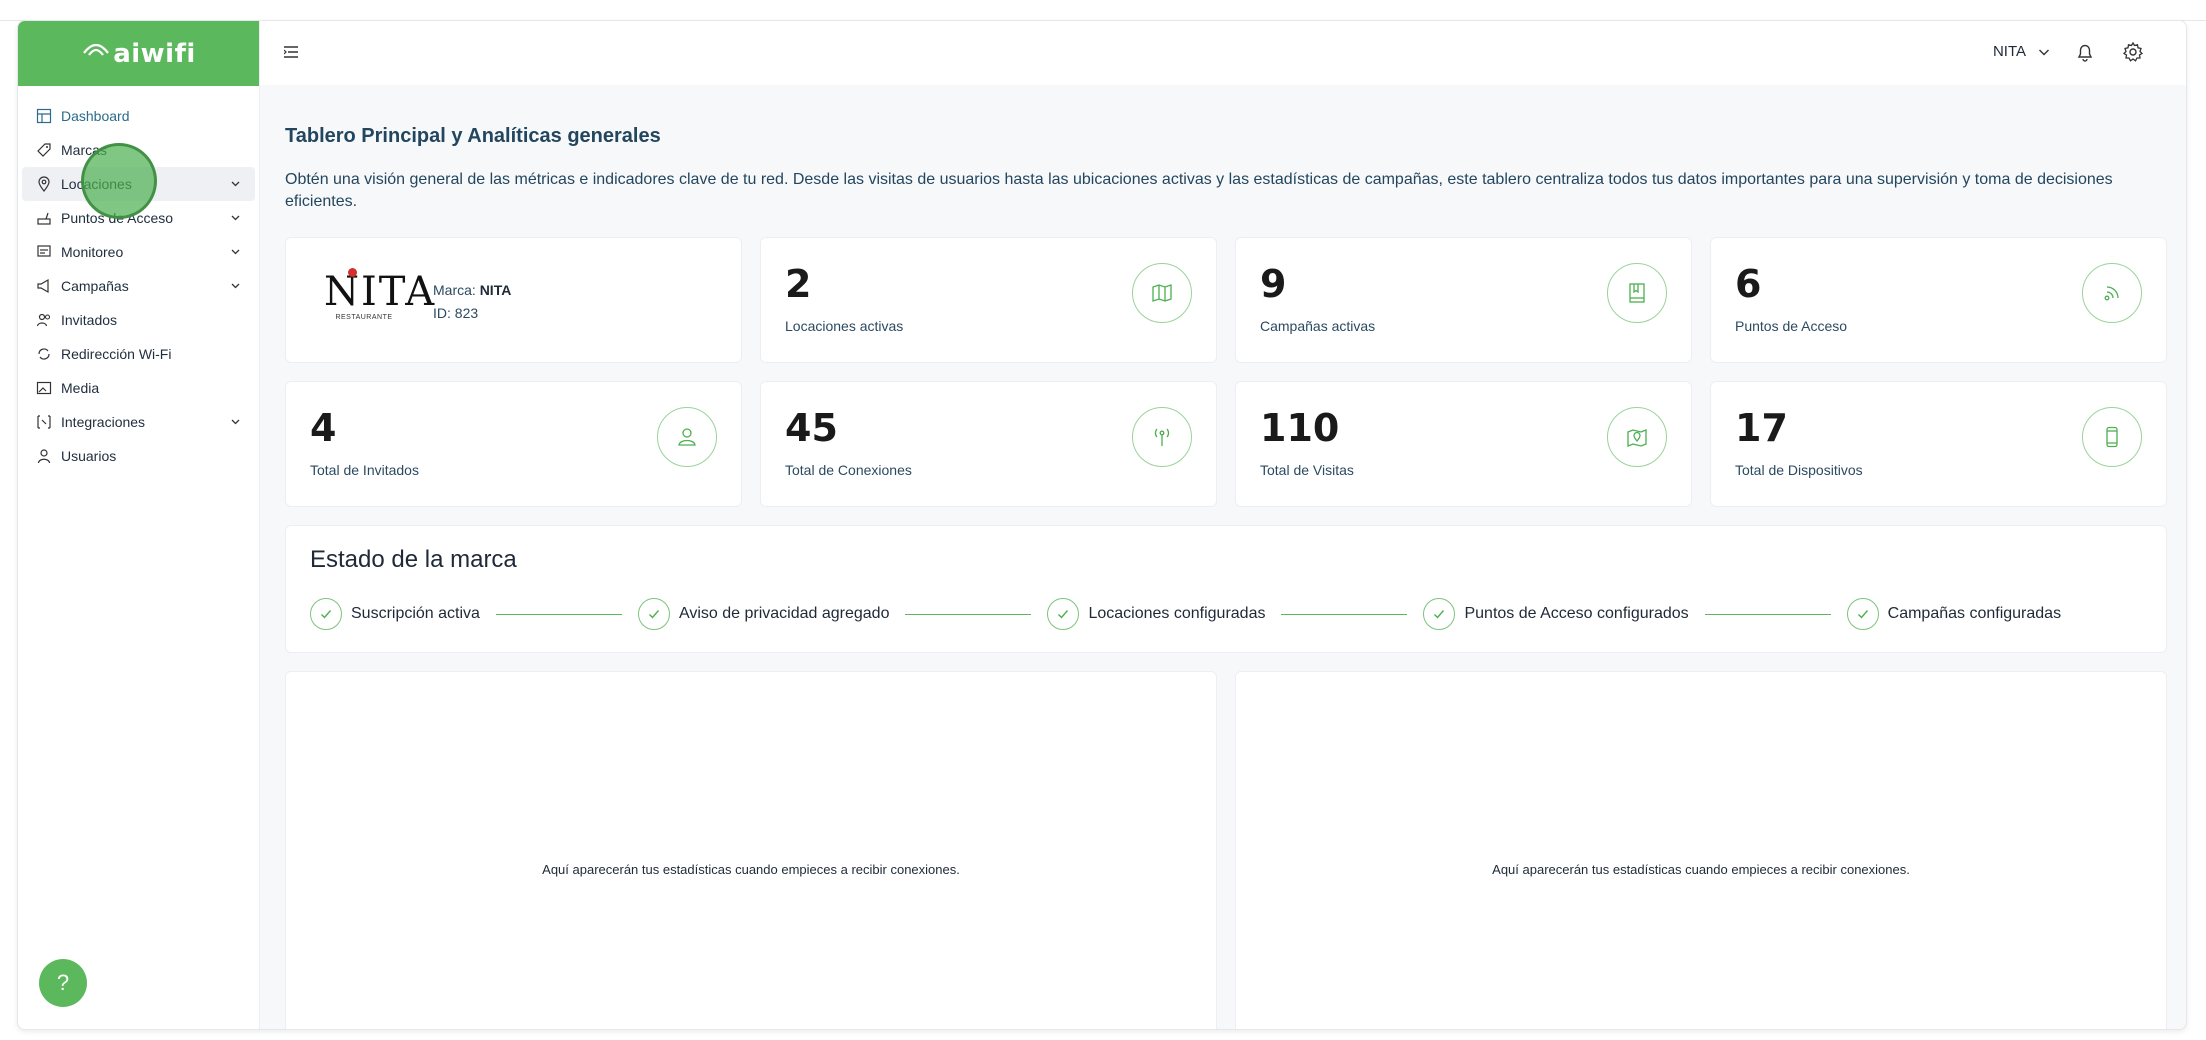  I want to click on bell-icon, so click(2085, 52).